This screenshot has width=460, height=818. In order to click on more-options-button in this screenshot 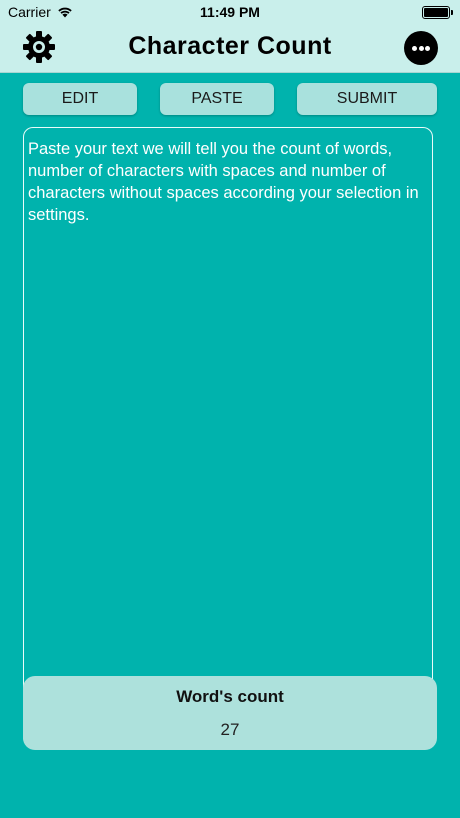, I will do `click(421, 48)`.